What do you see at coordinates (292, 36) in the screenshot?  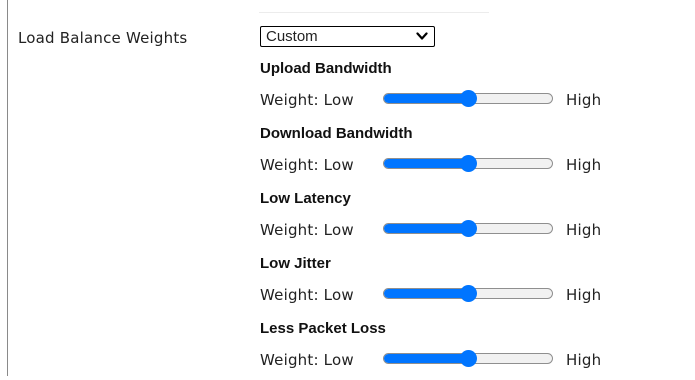 I see `weights-mode-select-value: Custom` at bounding box center [292, 36].